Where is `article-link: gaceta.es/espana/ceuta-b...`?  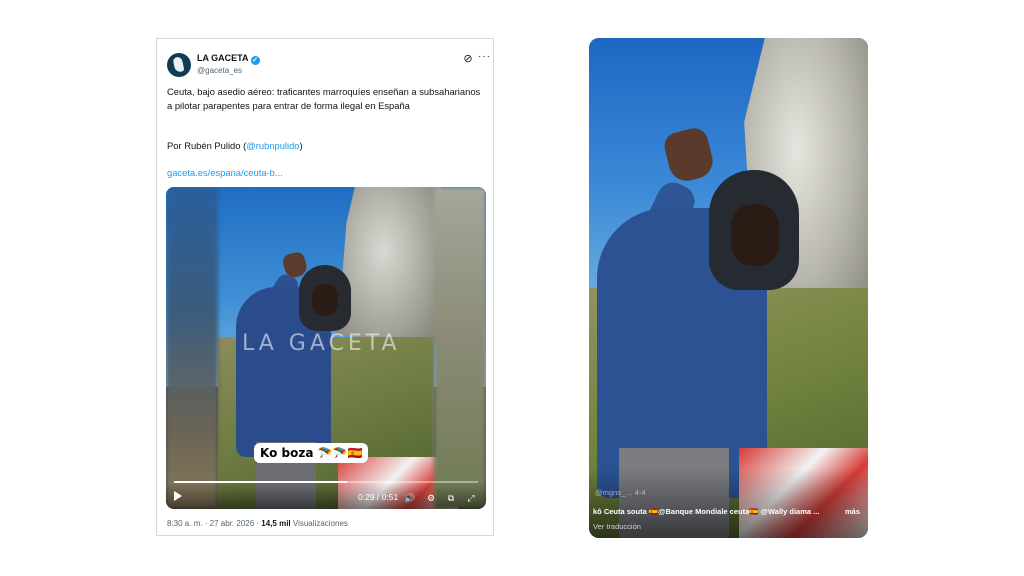 article-link: gaceta.es/espana/ceuta-b... is located at coordinates (225, 172).